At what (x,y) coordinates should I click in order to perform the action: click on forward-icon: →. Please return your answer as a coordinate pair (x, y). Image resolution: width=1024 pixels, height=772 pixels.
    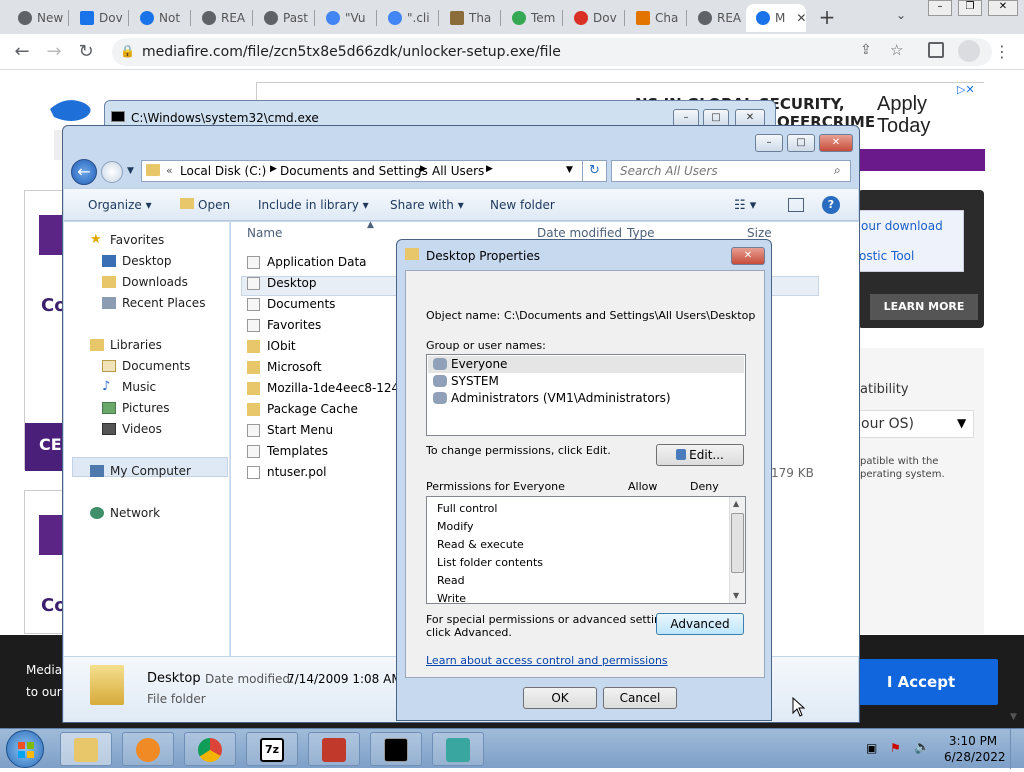
    Looking at the image, I should click on (54, 52).